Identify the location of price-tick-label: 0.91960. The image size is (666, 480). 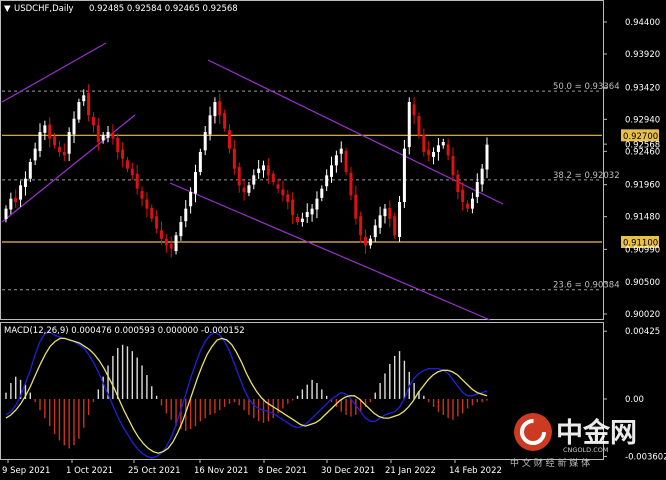
(642, 186).